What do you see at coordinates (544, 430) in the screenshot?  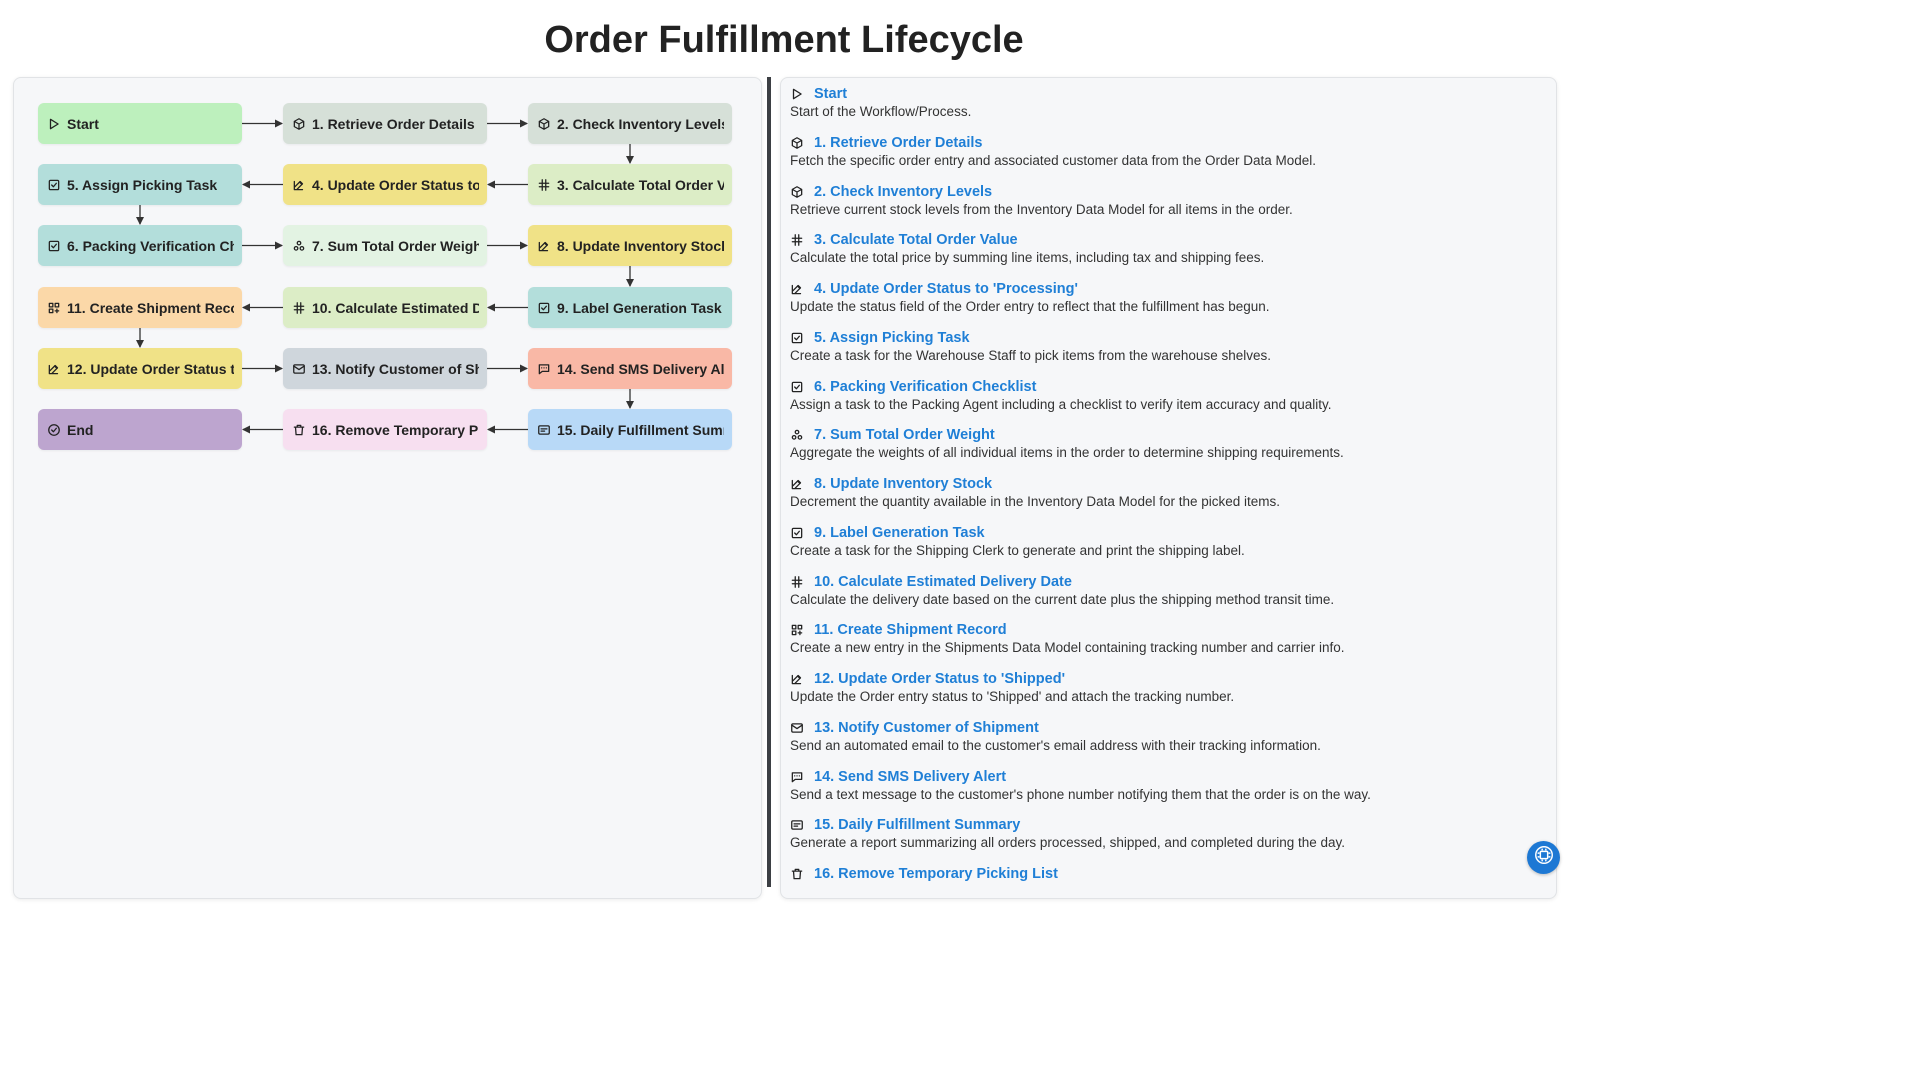 I see `report-icon` at bounding box center [544, 430].